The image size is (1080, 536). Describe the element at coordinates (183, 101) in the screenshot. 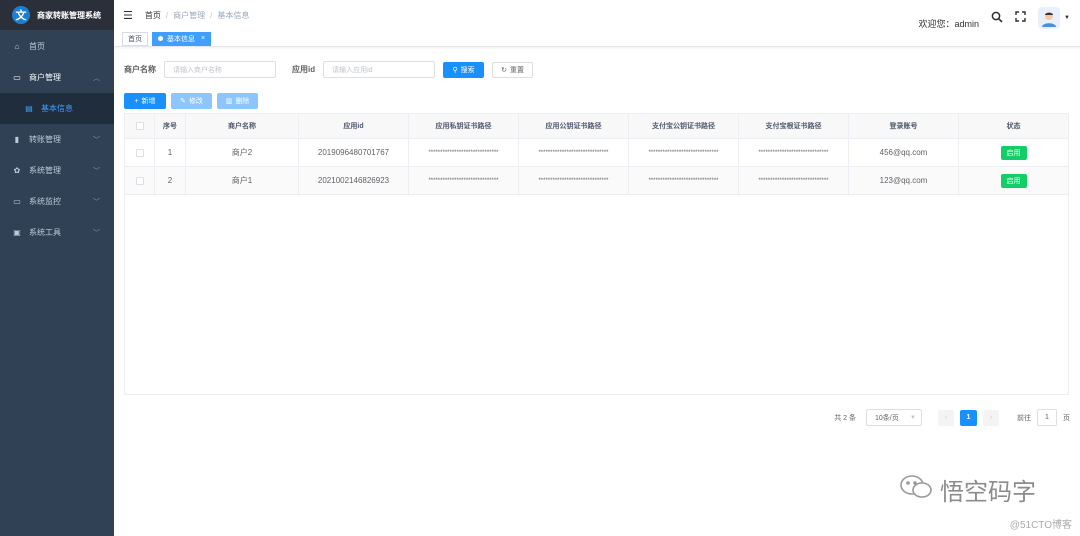

I see `edit-icon: ✎` at that location.